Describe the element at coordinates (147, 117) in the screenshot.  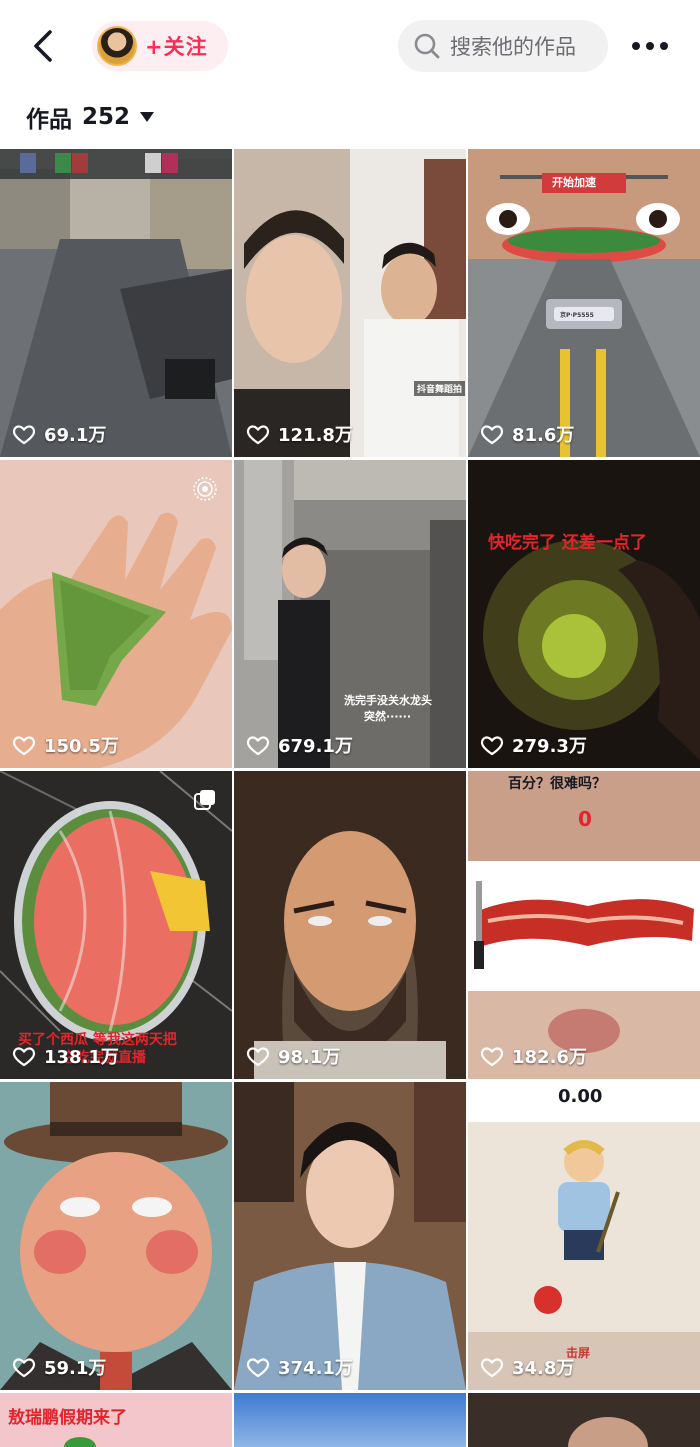
I see `caret-down-icon` at that location.